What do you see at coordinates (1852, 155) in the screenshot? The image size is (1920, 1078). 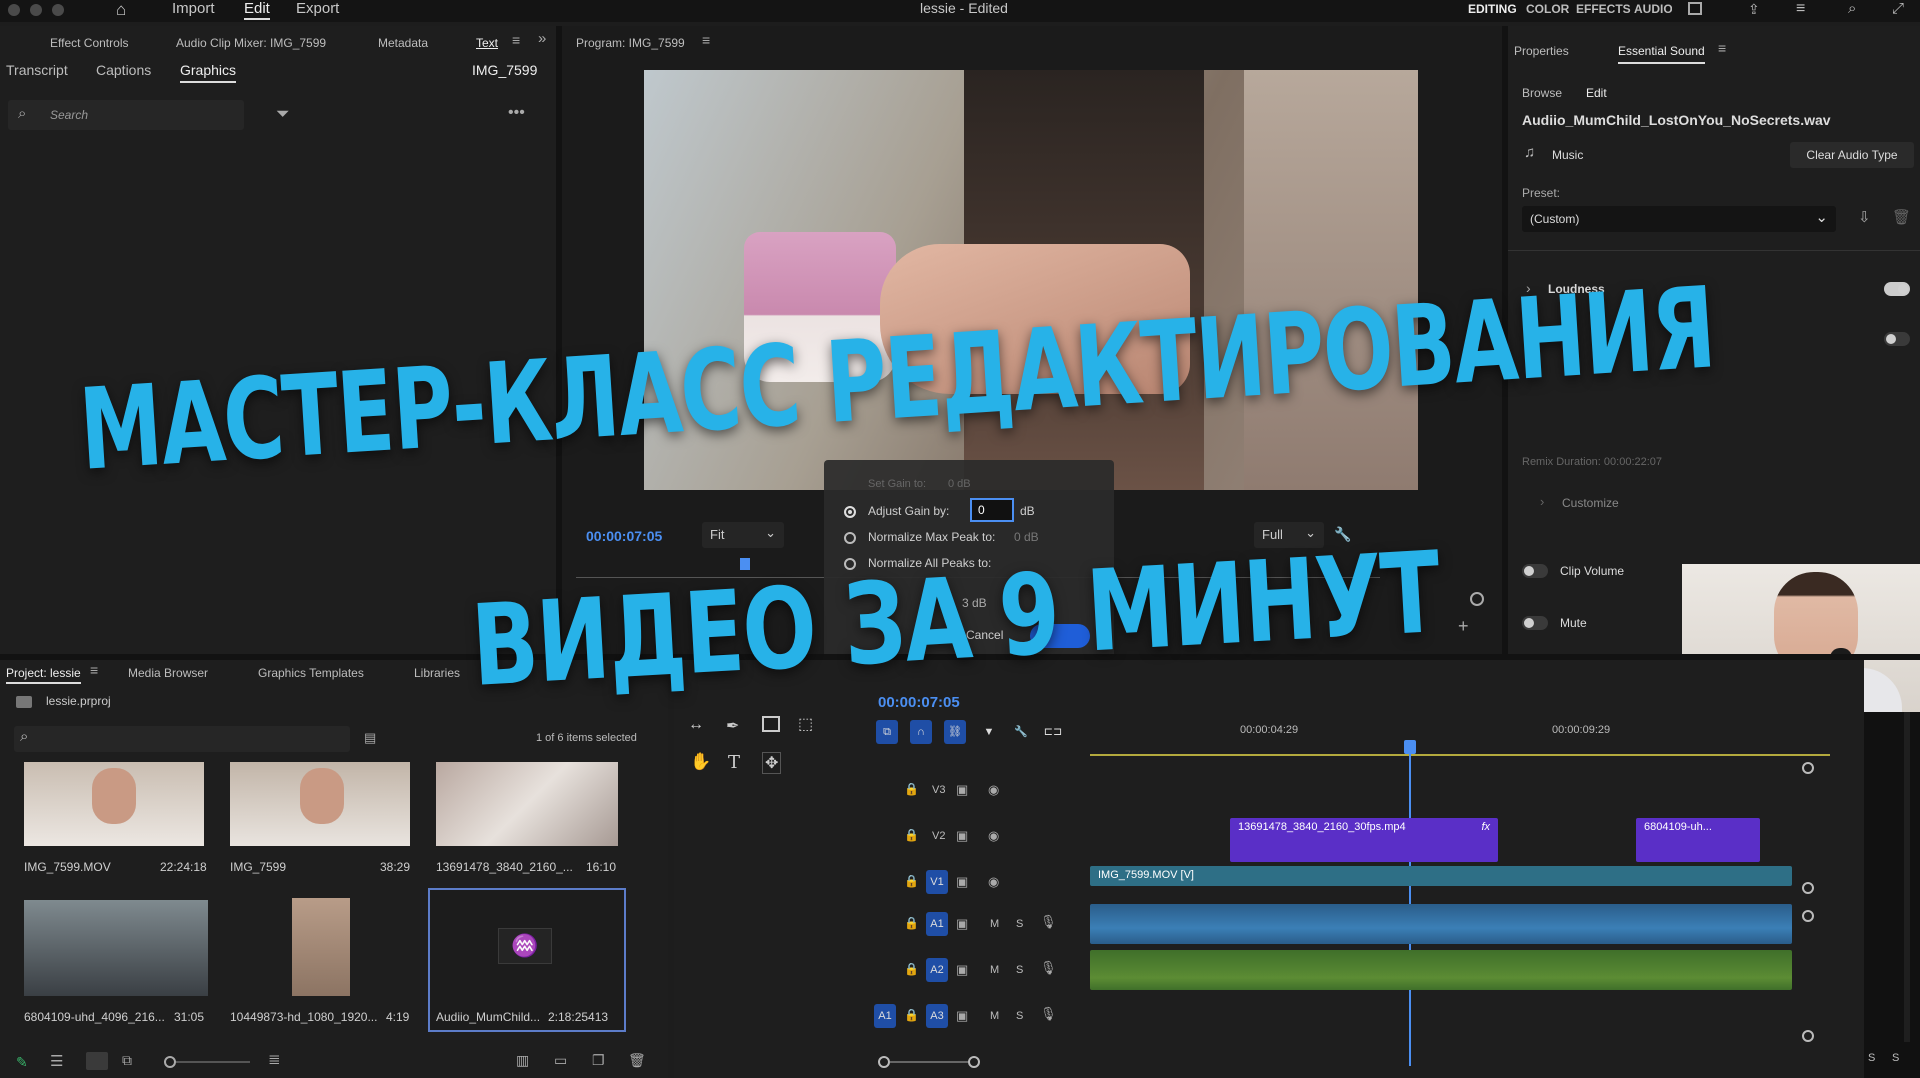 I see `clear-audio-type-button: Clear Audio Type` at bounding box center [1852, 155].